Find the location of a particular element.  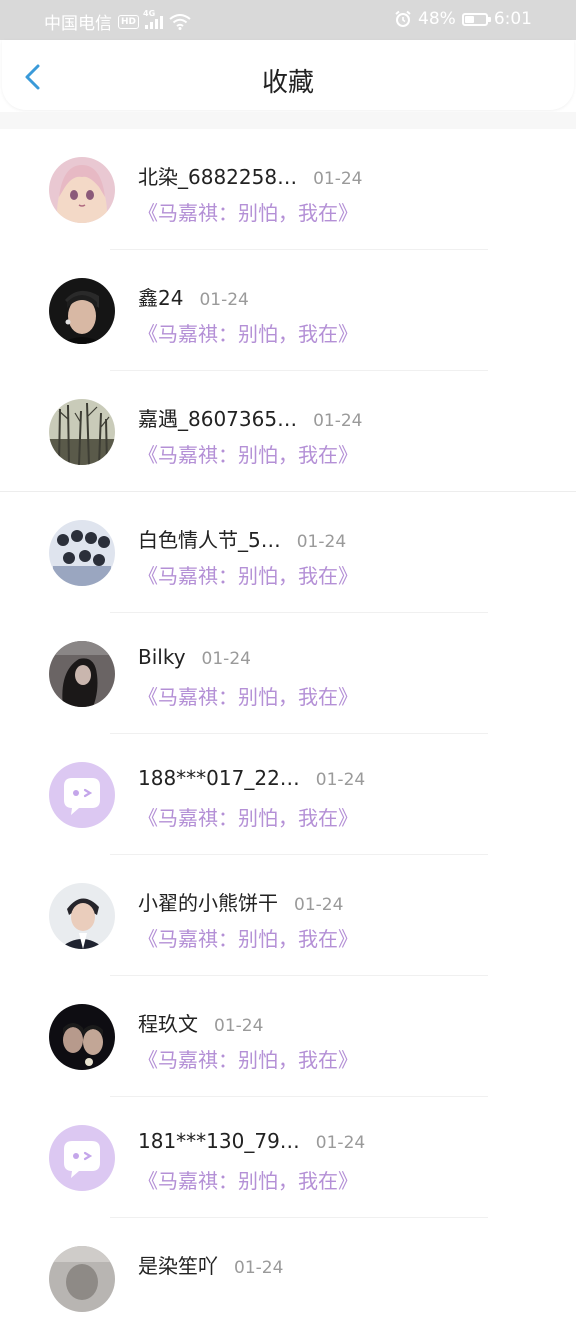

list-item: Bilky 01-24 《马嘉祺：别怕，我在》 is located at coordinates (288, 673).